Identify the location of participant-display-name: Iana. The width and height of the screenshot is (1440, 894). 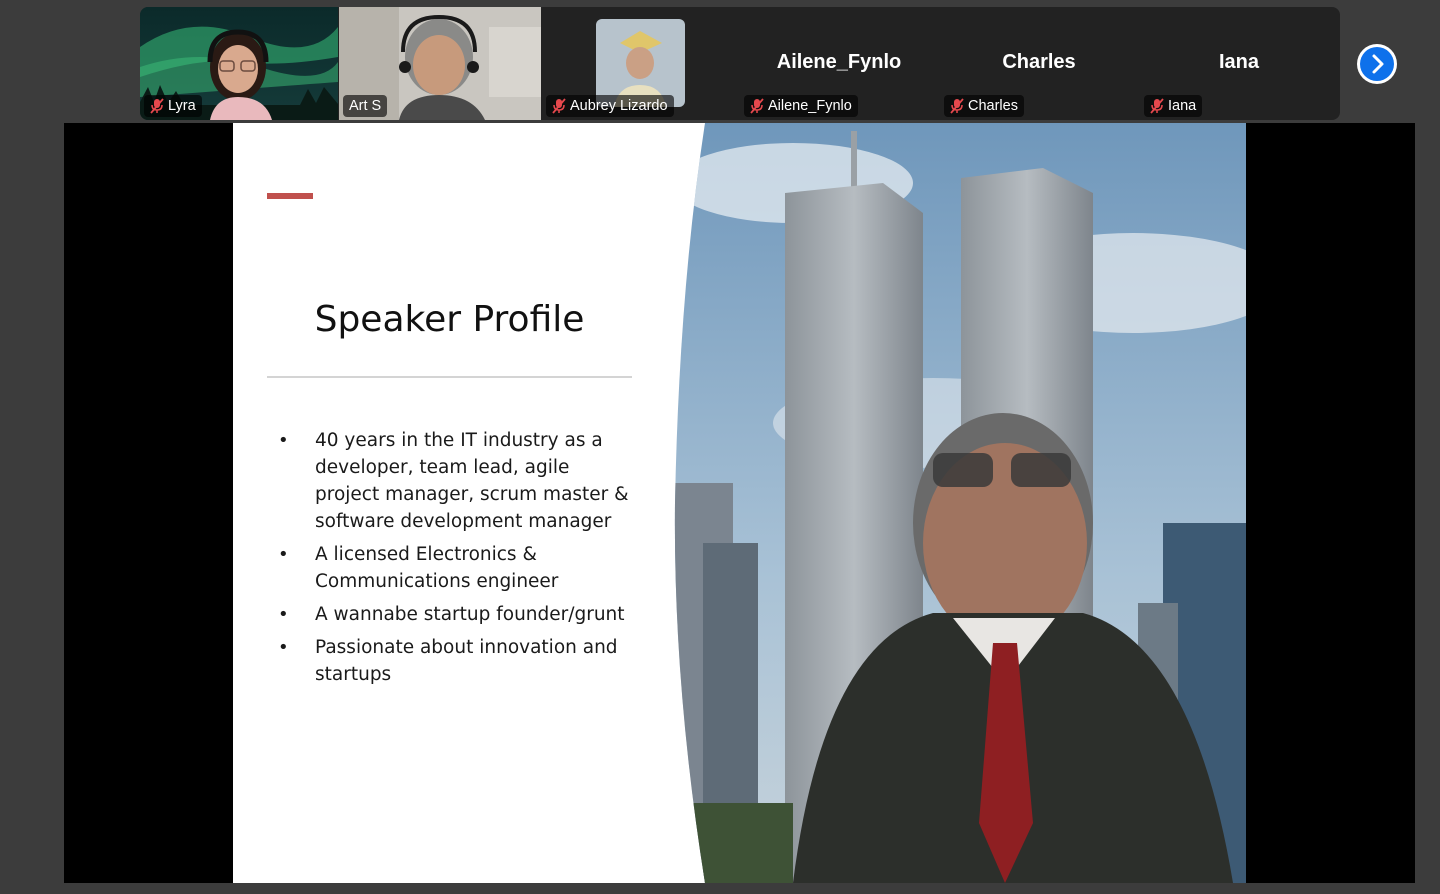
(1239, 62).